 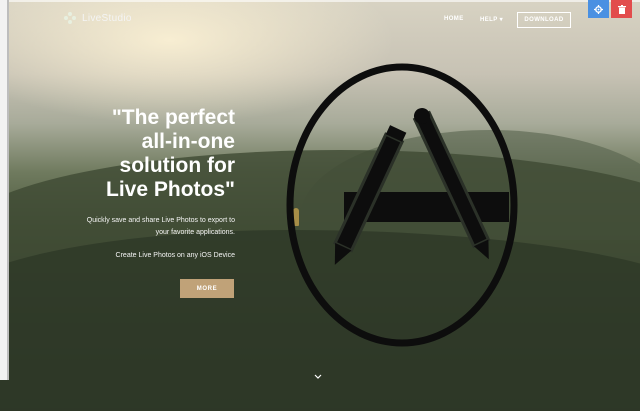 I want to click on settings-button, so click(x=598, y=9).